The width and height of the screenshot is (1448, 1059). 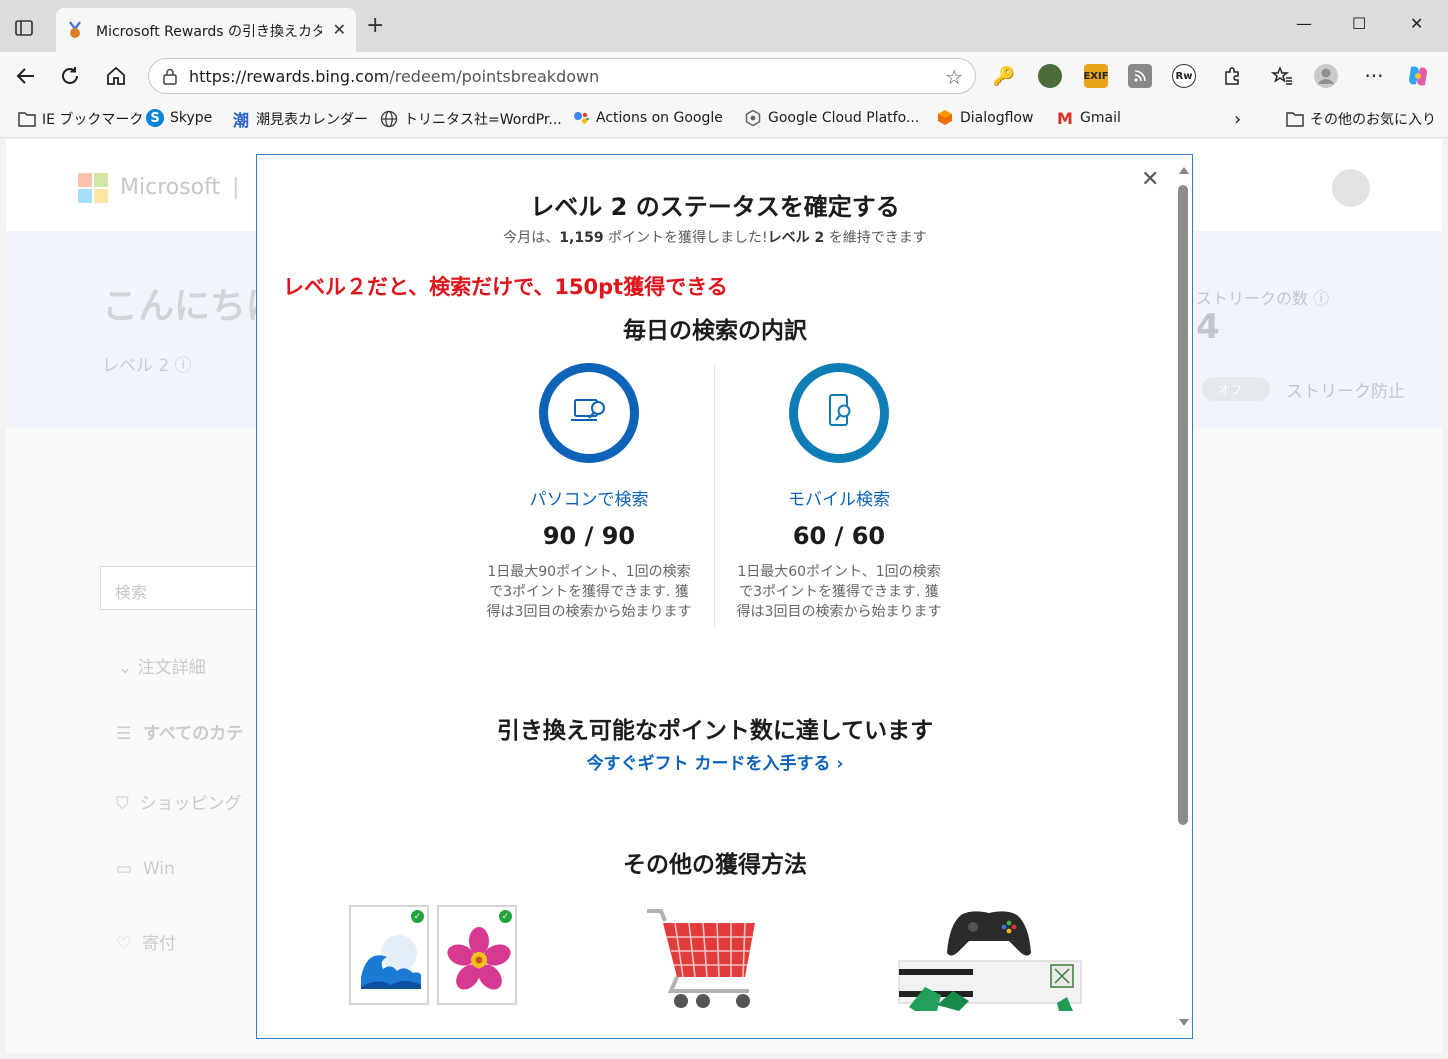 I want to click on extension-green-icon, so click(x=1050, y=76).